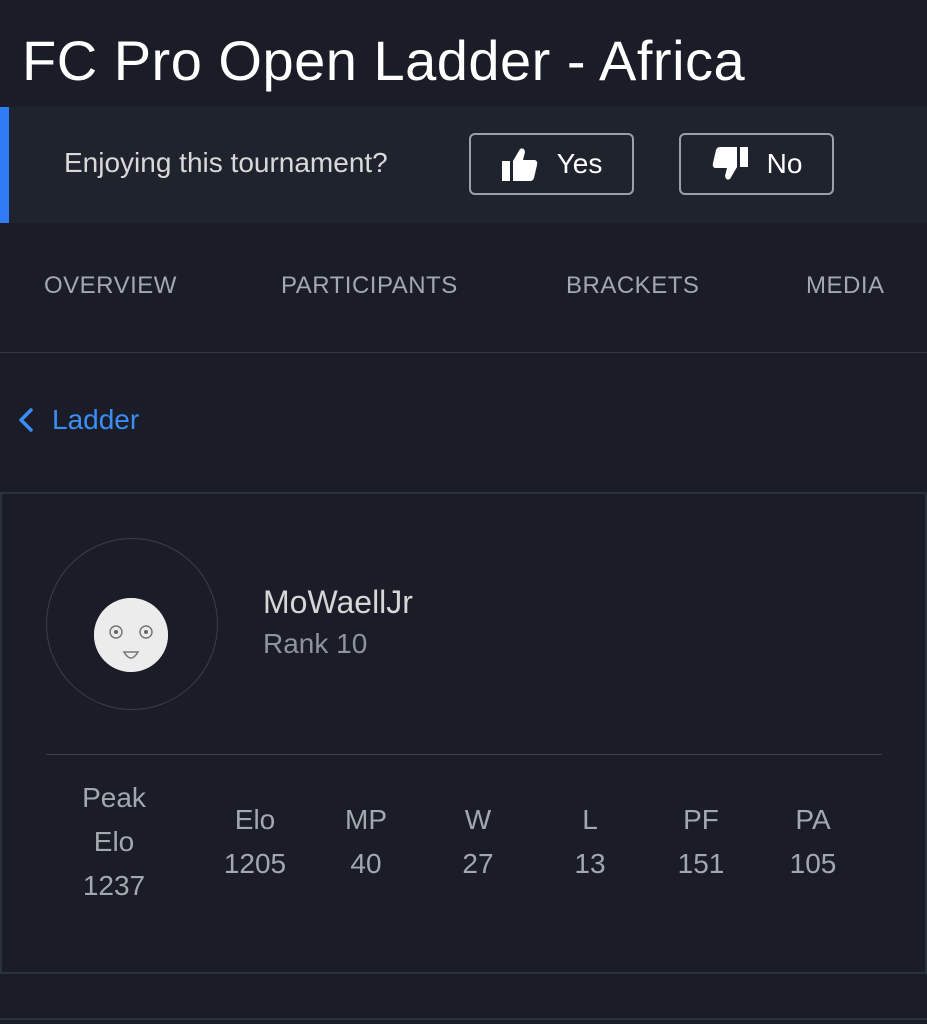  What do you see at coordinates (26, 420) in the screenshot?
I see `chevron-left-icon` at bounding box center [26, 420].